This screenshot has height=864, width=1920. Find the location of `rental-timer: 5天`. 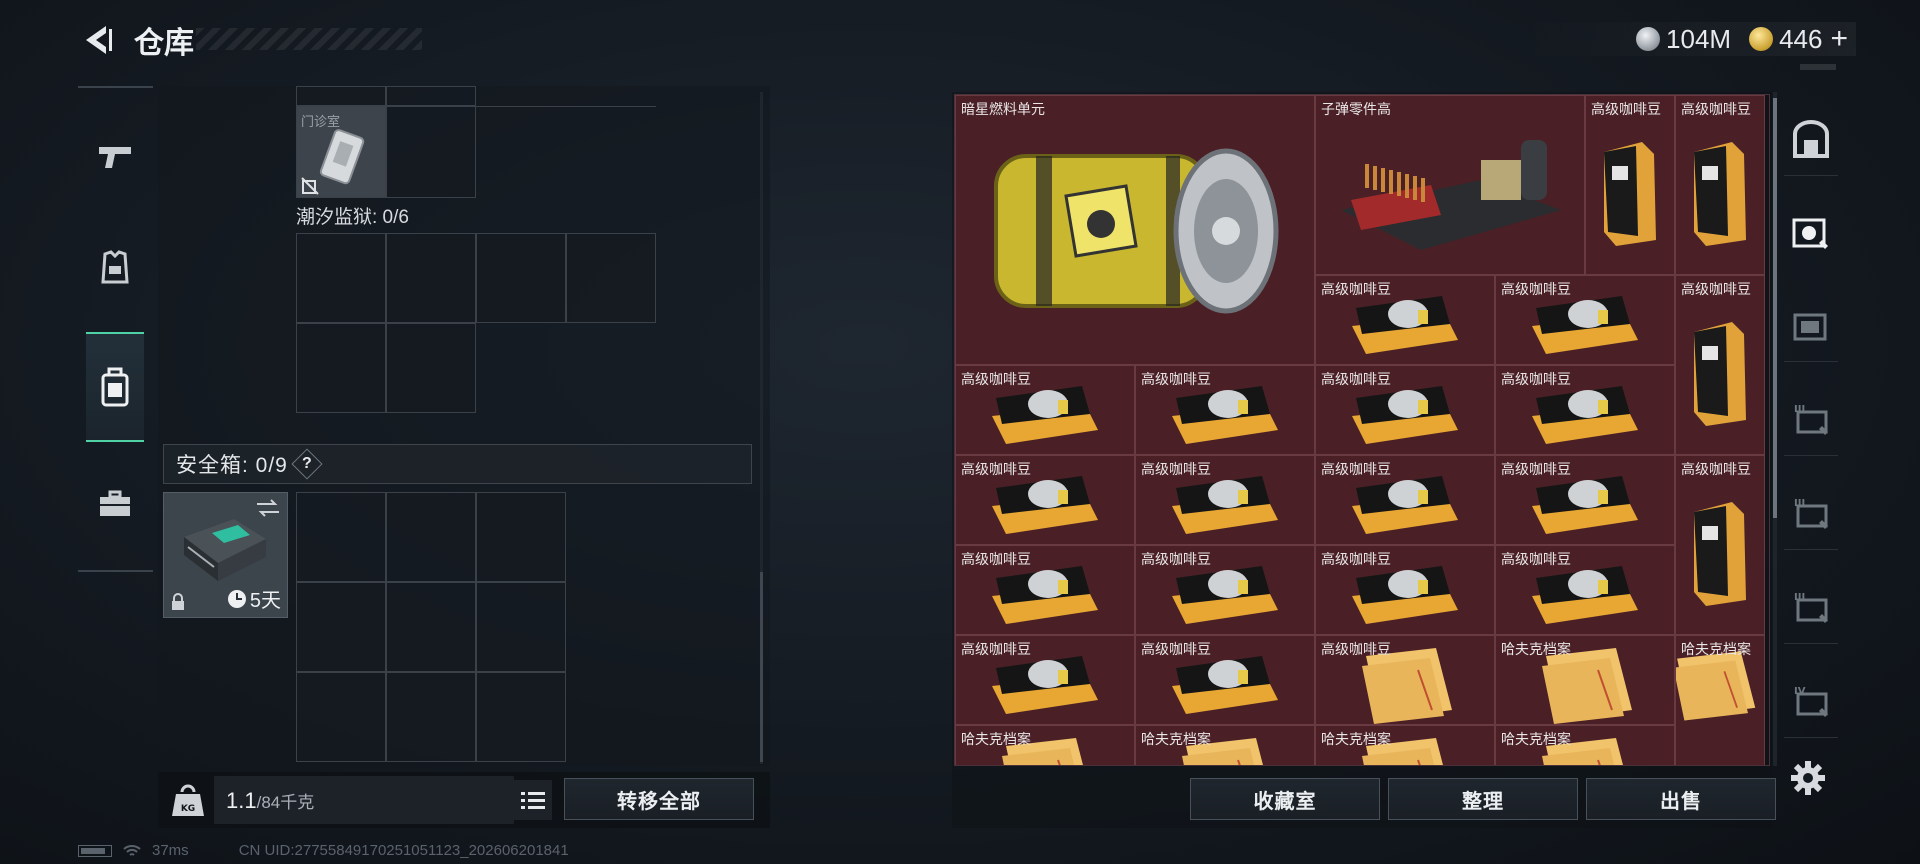

rental-timer: 5天 is located at coordinates (254, 598).